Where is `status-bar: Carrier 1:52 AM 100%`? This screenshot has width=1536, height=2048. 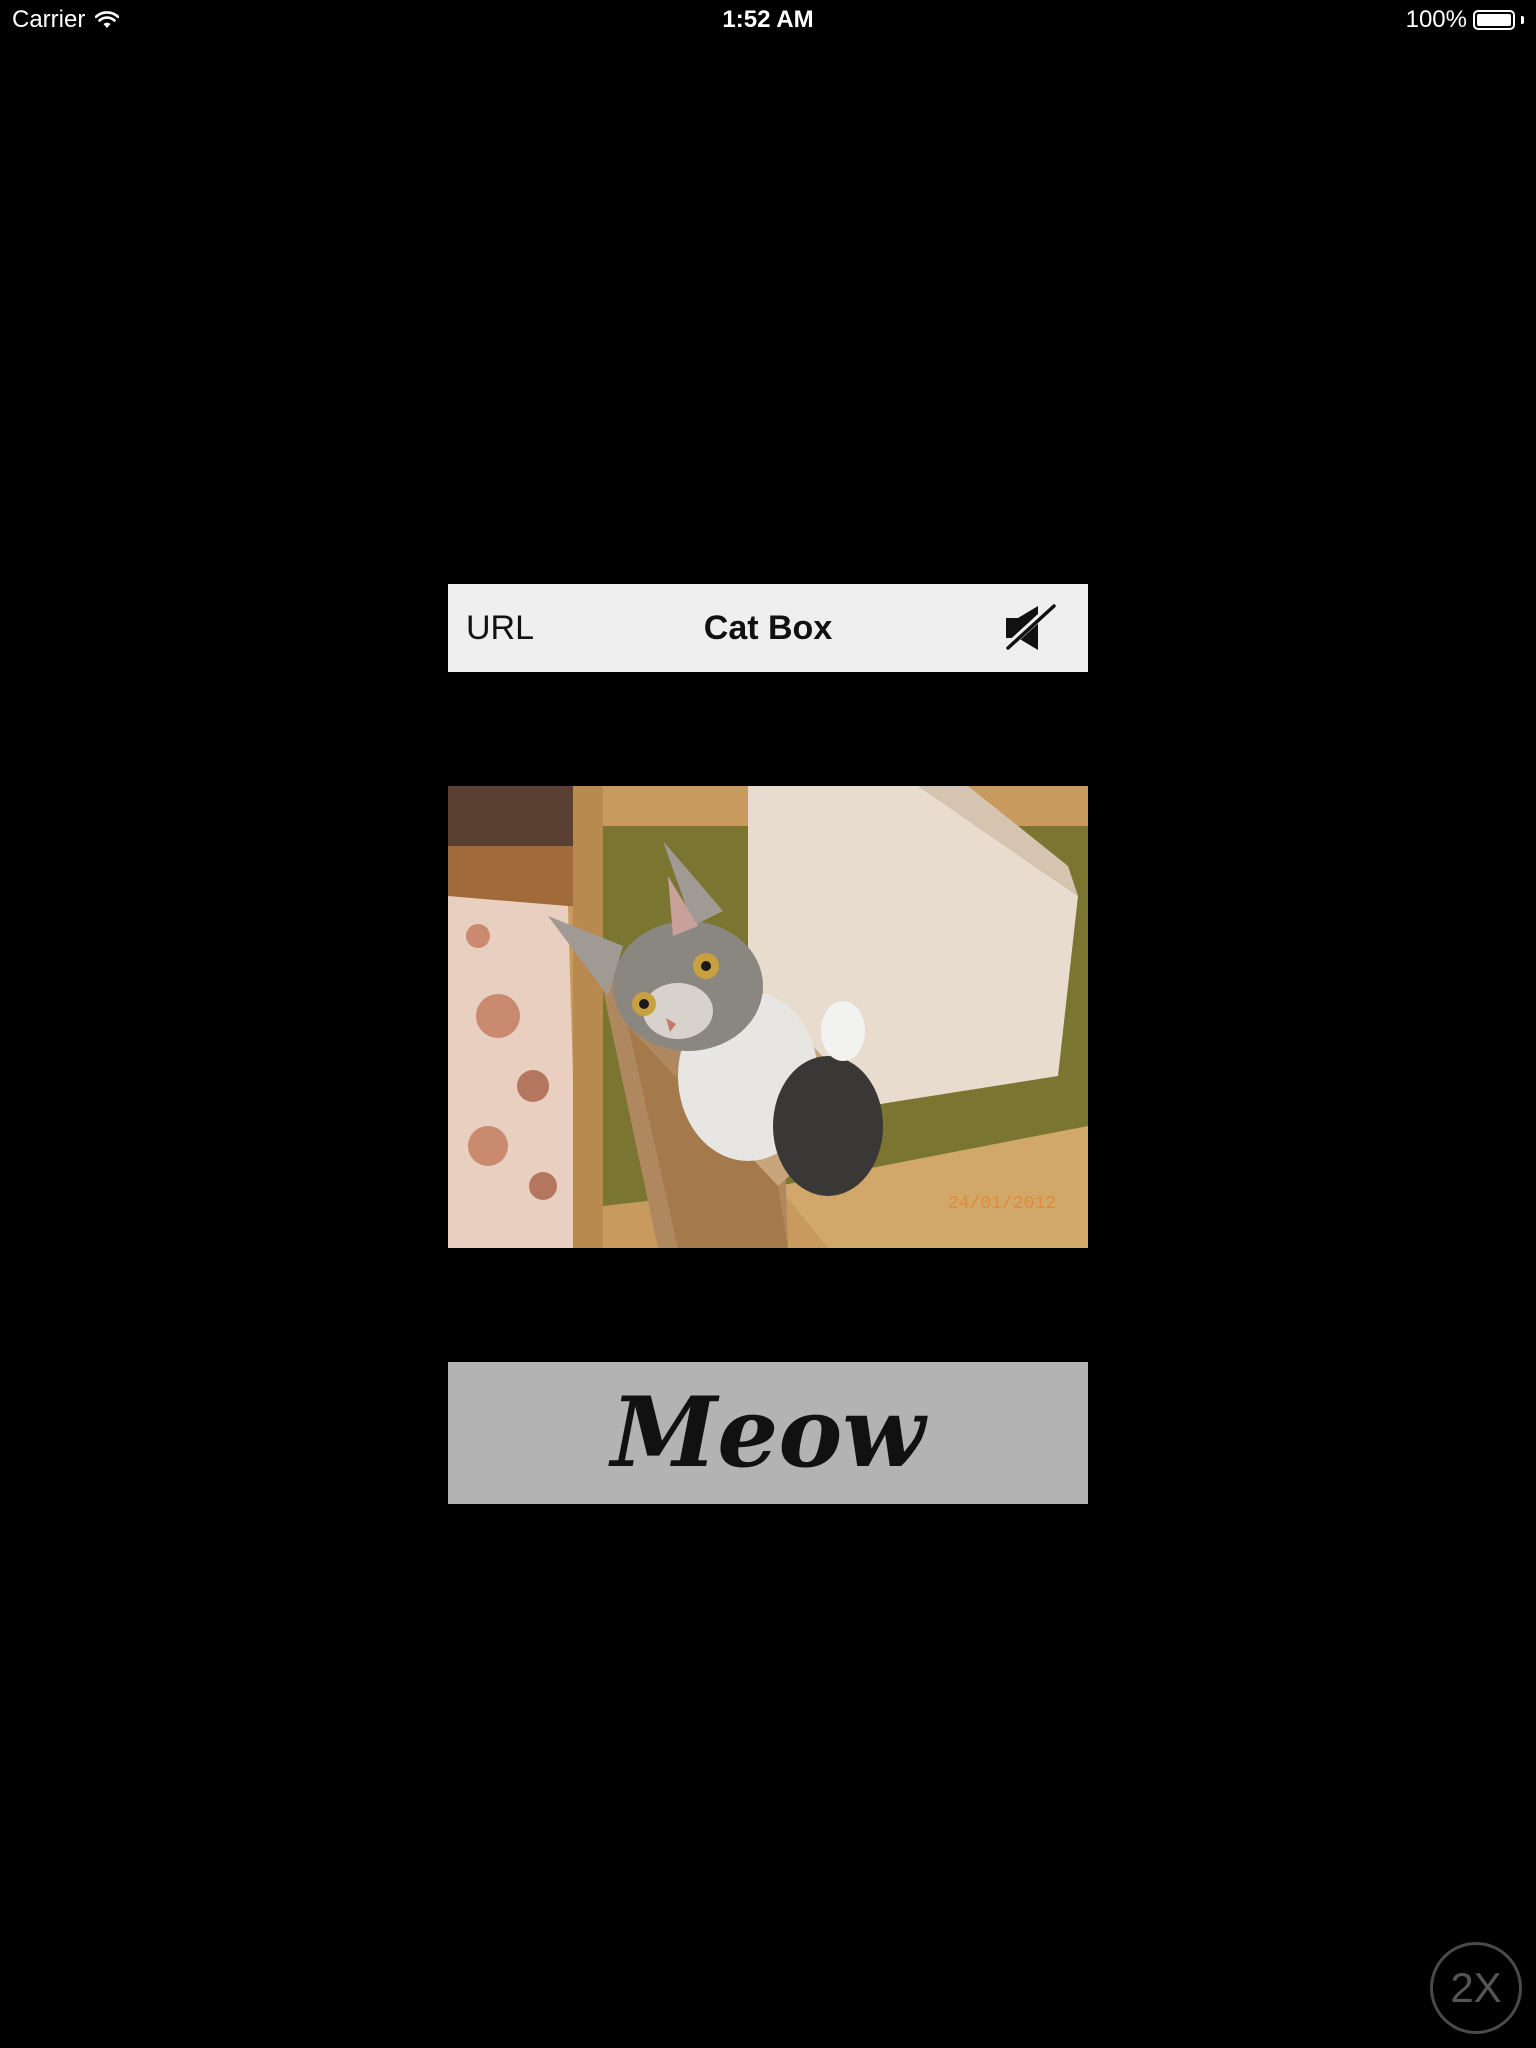 status-bar: Carrier 1:52 AM 100% is located at coordinates (768, 20).